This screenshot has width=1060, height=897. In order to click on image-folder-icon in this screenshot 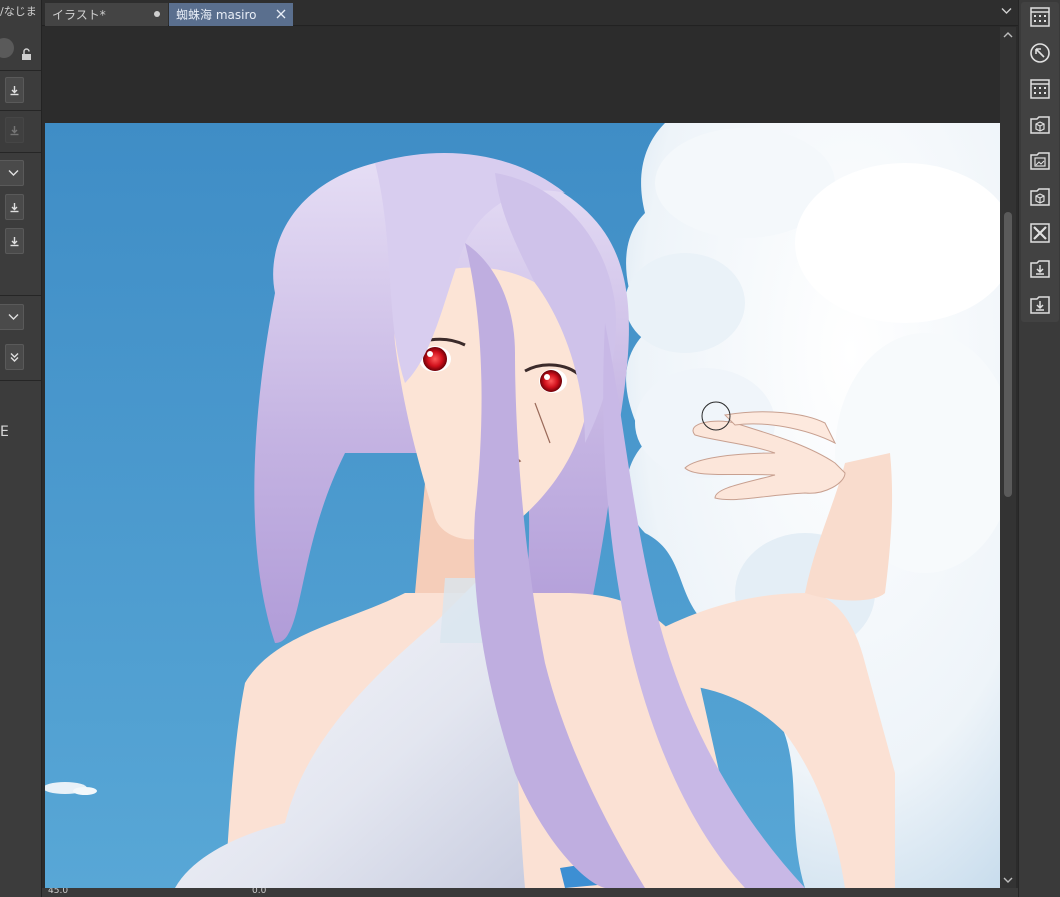, I will do `click(1040, 161)`.